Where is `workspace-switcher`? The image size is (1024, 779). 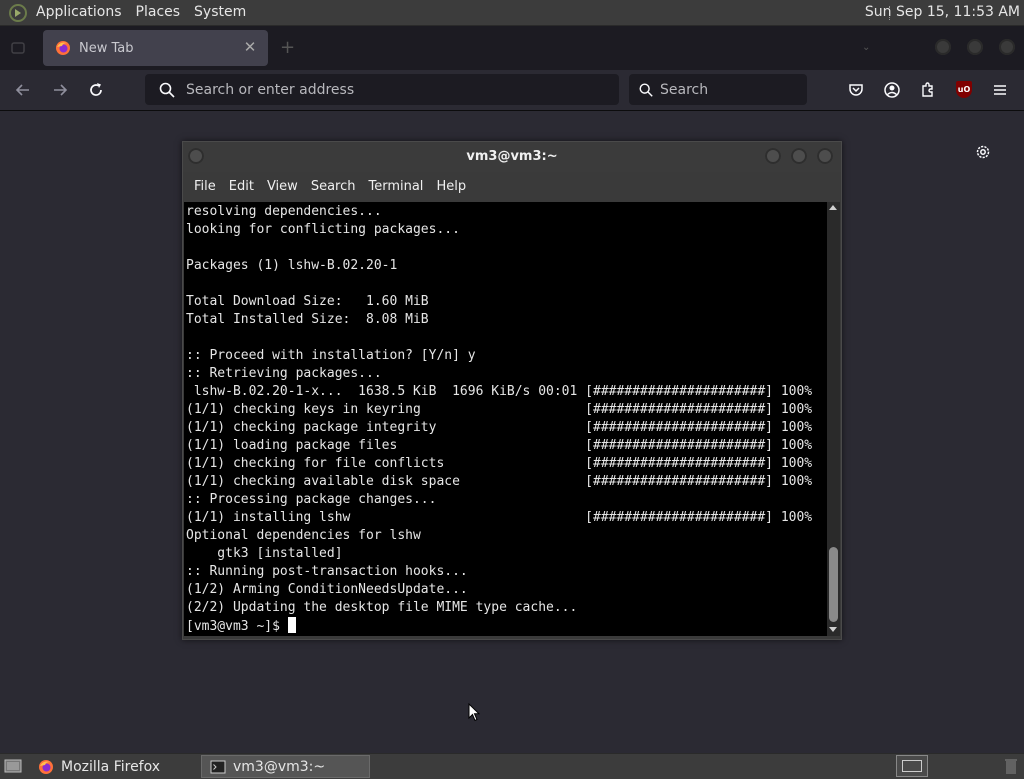 workspace-switcher is located at coordinates (912, 766).